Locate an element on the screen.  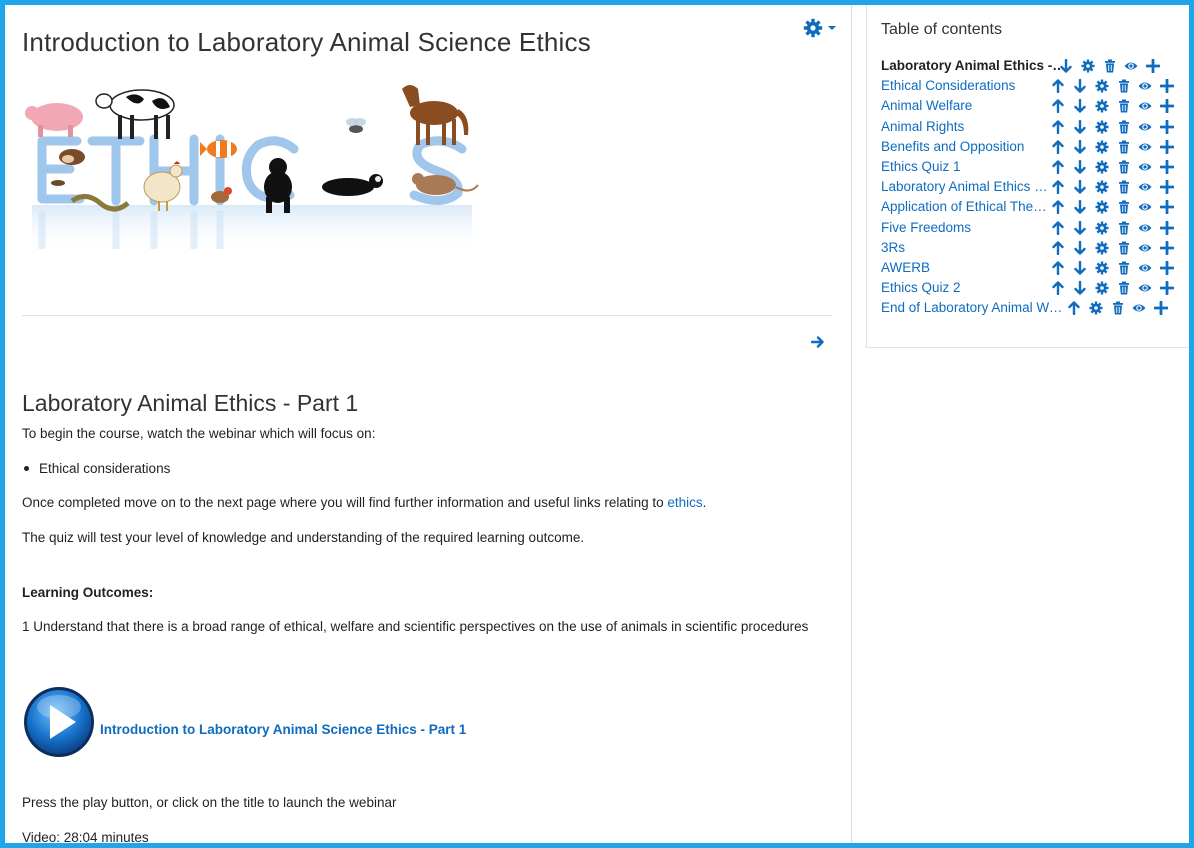
toc-item-label: 3Rs is located at coordinates (965, 248).